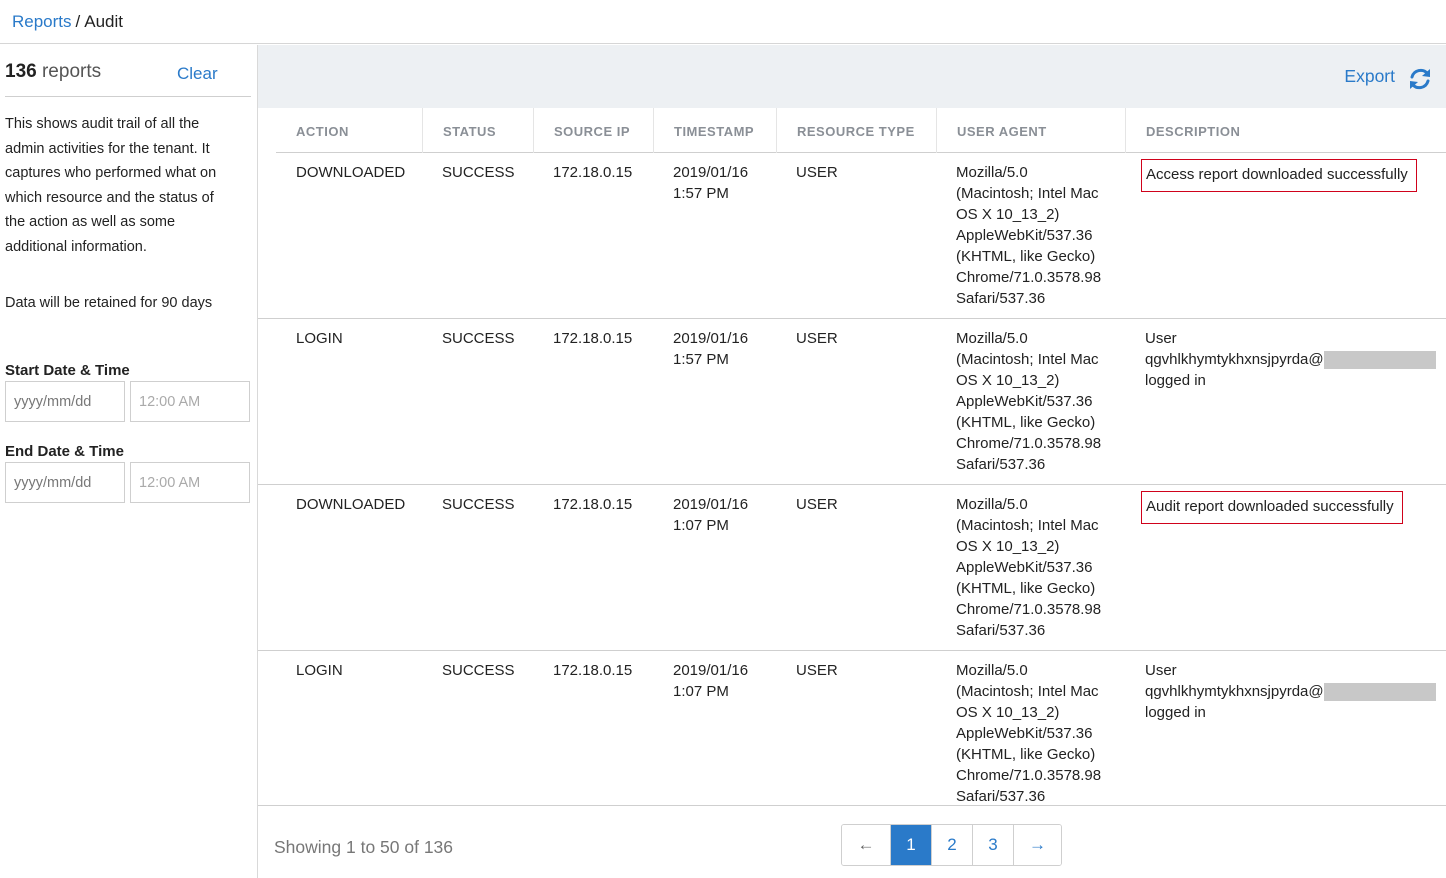 The image size is (1446, 878). What do you see at coordinates (67, 370) in the screenshot?
I see `start-date-label: Start Date & Time` at bounding box center [67, 370].